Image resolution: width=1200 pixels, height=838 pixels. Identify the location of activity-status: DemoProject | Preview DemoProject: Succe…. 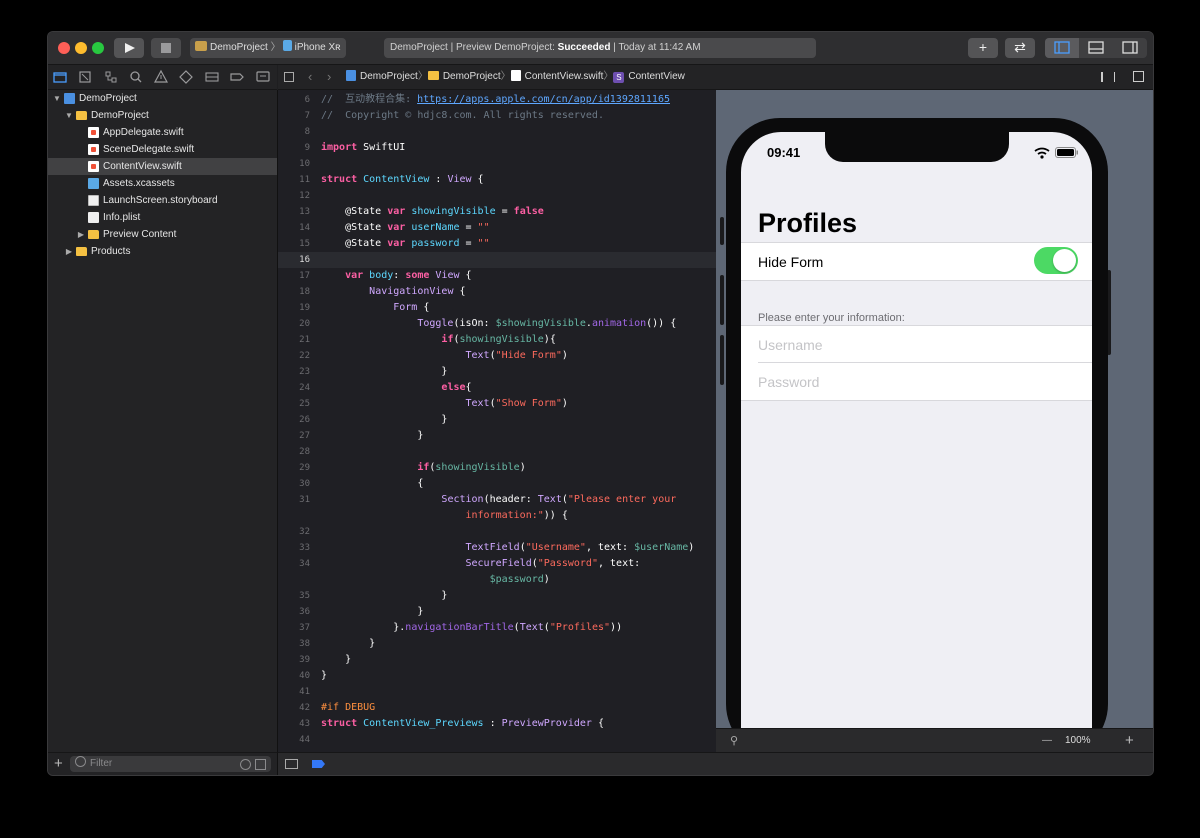
(600, 48).